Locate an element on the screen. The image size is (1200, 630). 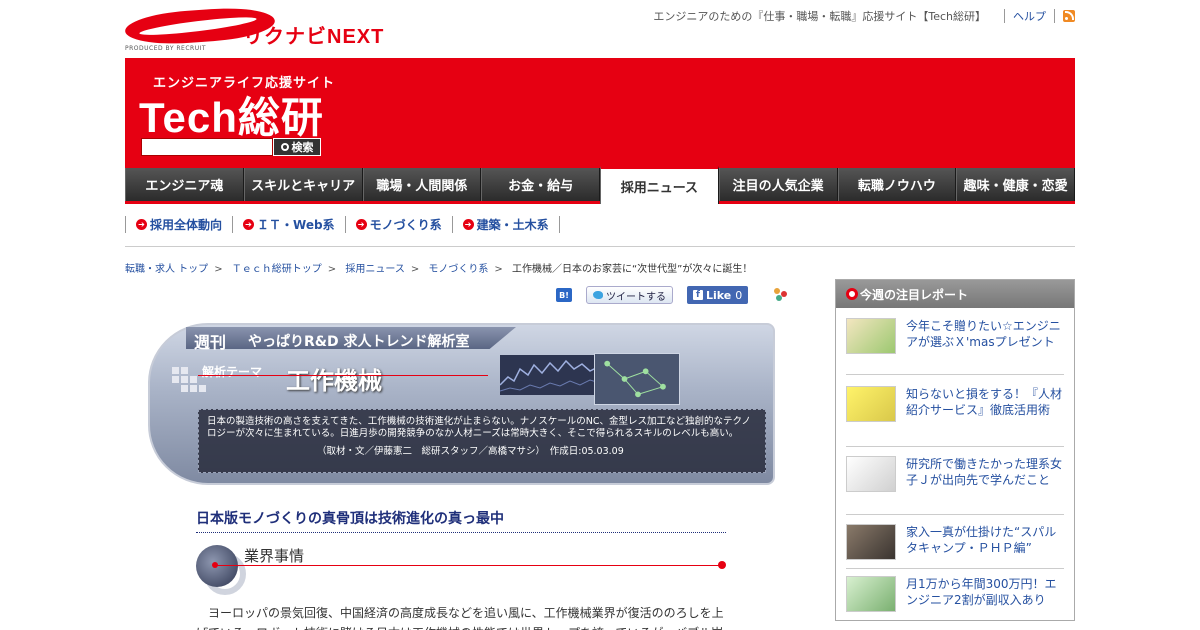
subnav-item-all: ➔ 採用全体動向 is located at coordinates (178, 224).